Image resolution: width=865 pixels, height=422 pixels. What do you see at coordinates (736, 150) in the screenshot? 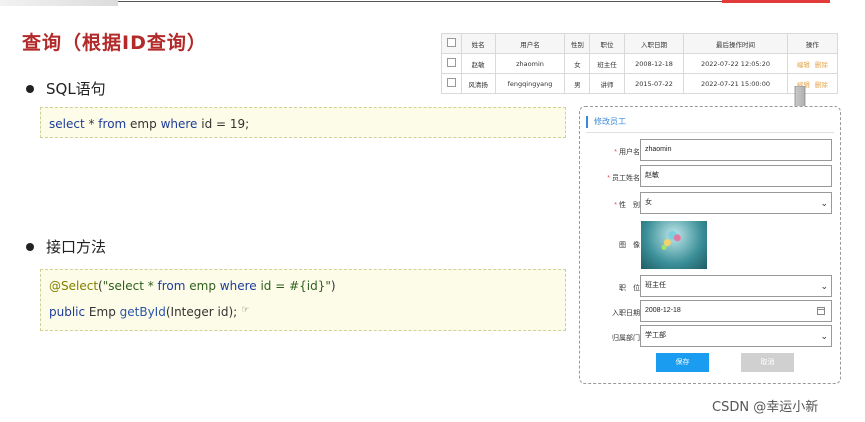
I see `username-input: zhaomin` at bounding box center [736, 150].